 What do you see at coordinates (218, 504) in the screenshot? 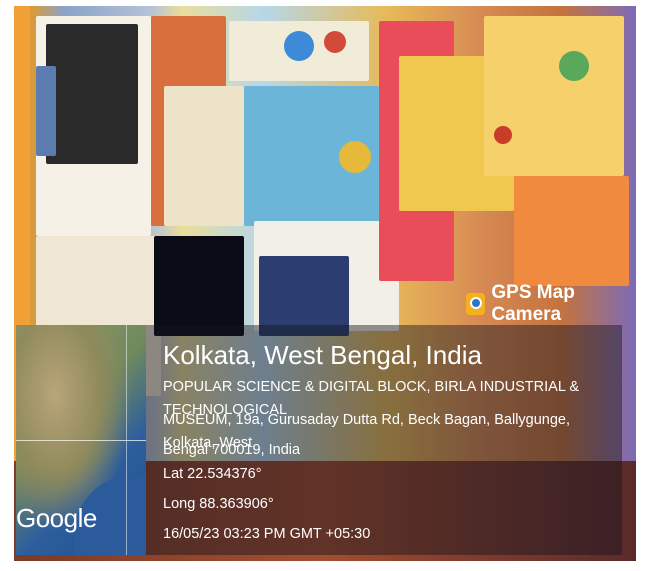
I see `longitude: Long 88.363906°` at bounding box center [218, 504].